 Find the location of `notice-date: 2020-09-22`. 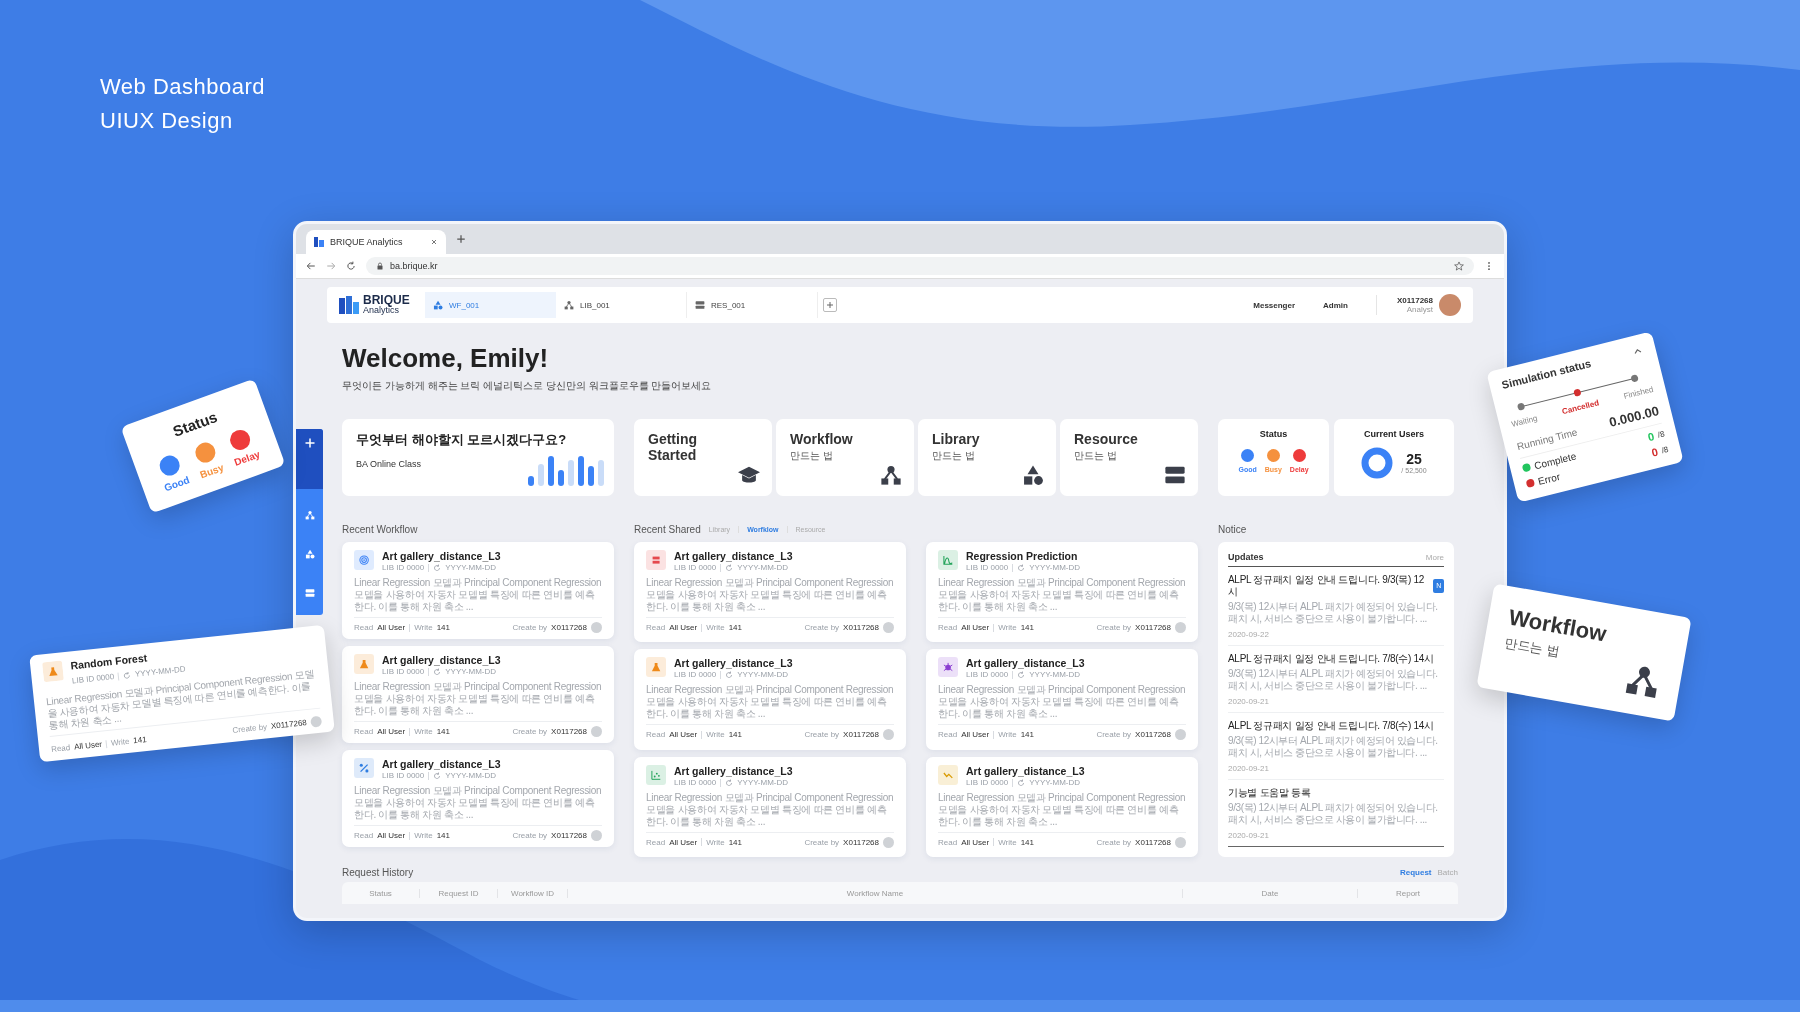

notice-date: 2020-09-22 is located at coordinates (1249, 634).